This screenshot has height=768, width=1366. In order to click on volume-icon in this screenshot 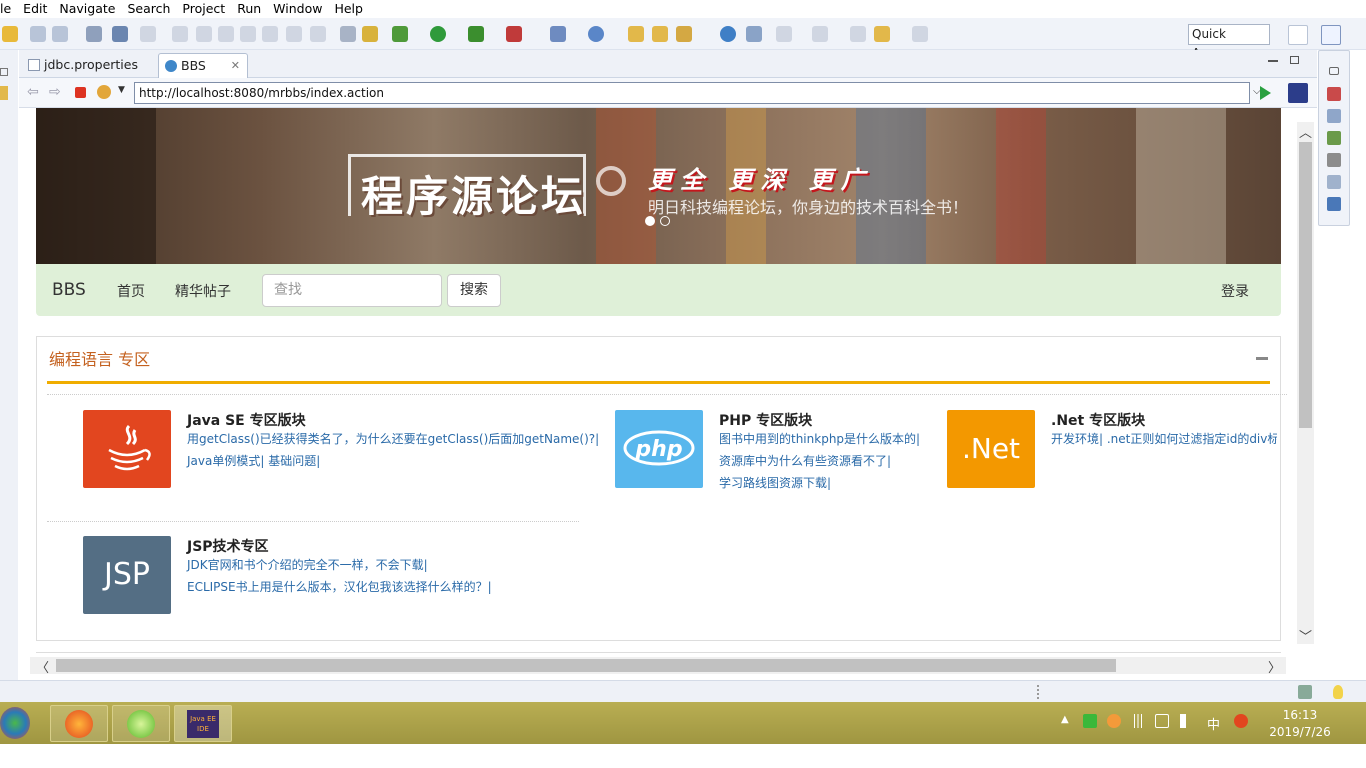, I will do `click(1184, 721)`.